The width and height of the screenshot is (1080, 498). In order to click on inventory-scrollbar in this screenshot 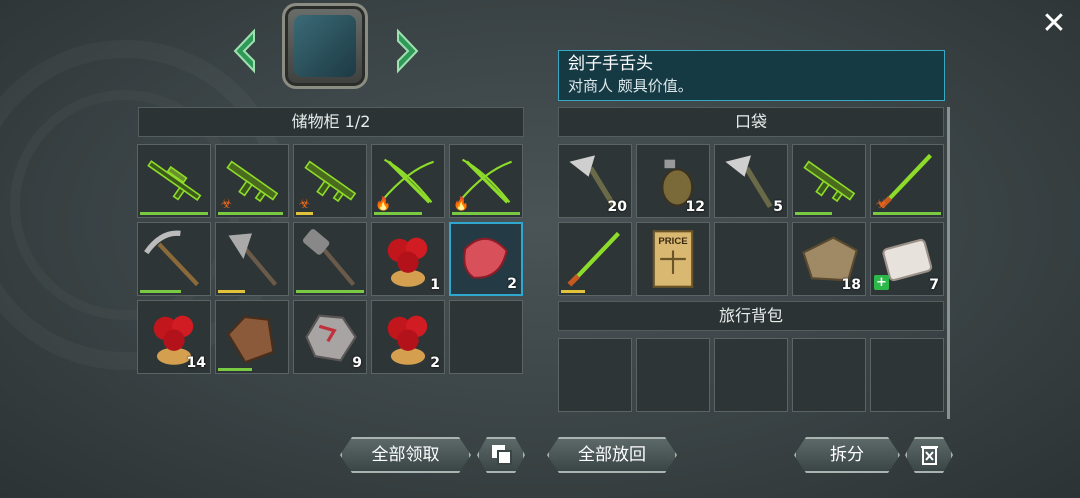, I will do `click(948, 263)`.